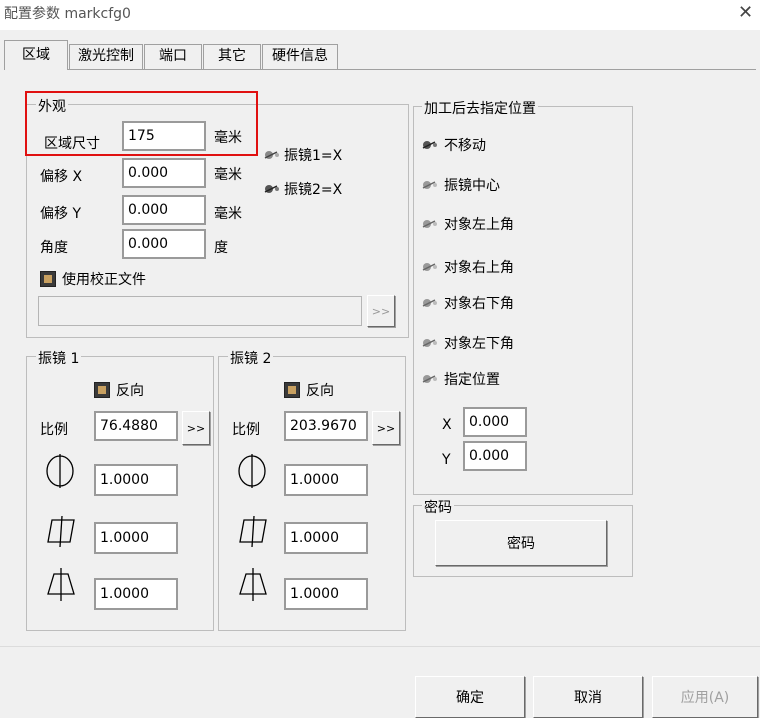 Image resolution: width=760 pixels, height=718 pixels. Describe the element at coordinates (59, 358) in the screenshot. I see `galvo1-group-title: 振镜 1` at that location.